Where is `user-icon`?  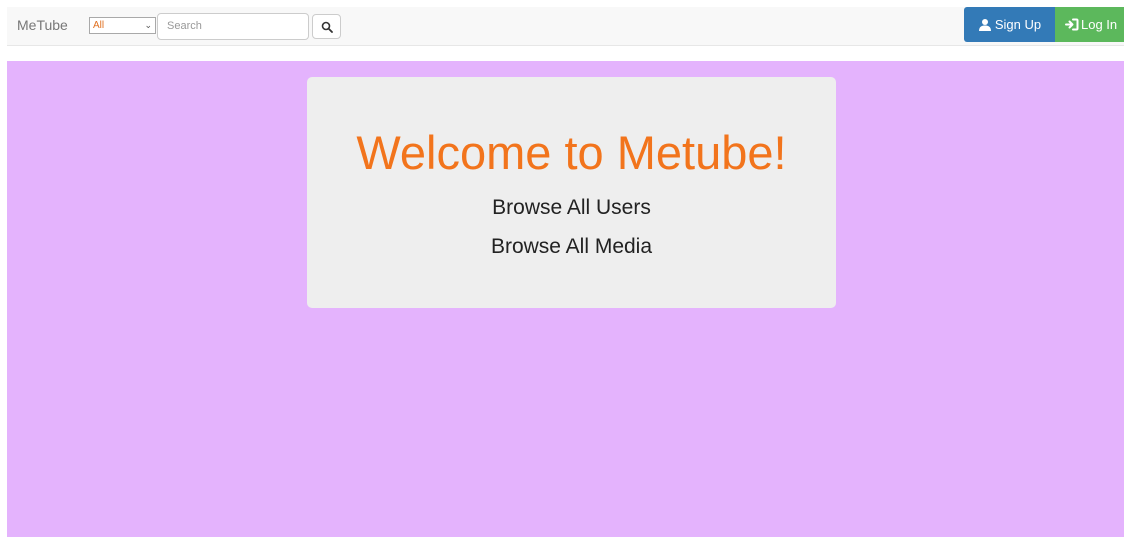
user-icon is located at coordinates (984, 24).